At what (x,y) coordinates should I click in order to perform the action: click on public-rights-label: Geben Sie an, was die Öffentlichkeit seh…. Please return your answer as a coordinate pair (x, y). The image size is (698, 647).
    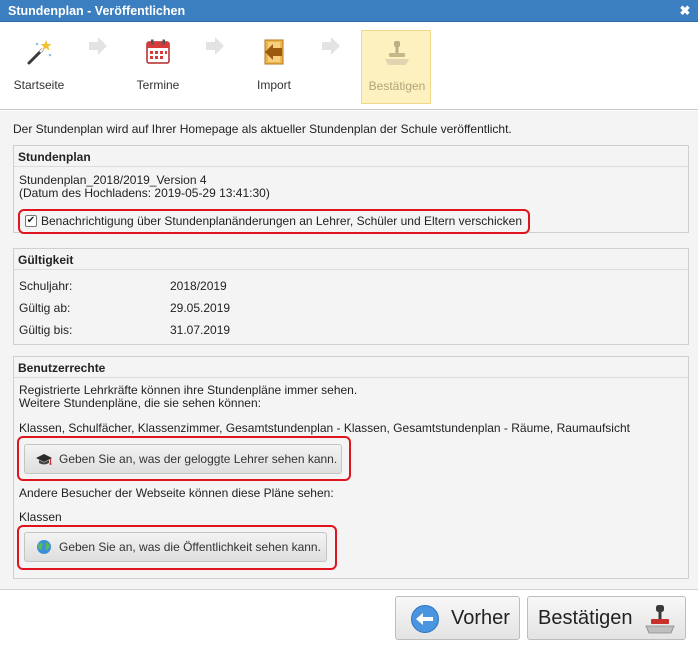
    Looking at the image, I should click on (190, 547).